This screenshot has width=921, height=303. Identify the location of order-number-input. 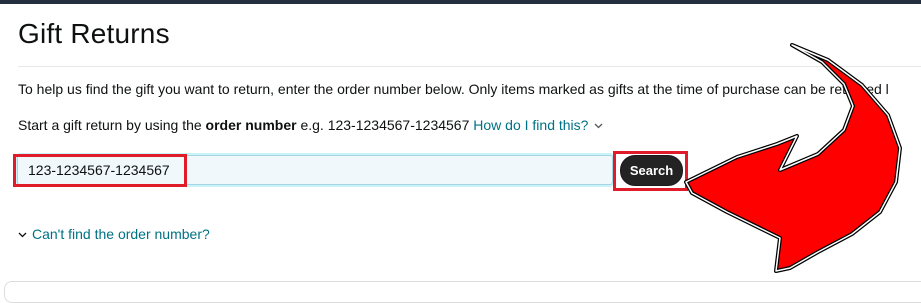
(315, 170).